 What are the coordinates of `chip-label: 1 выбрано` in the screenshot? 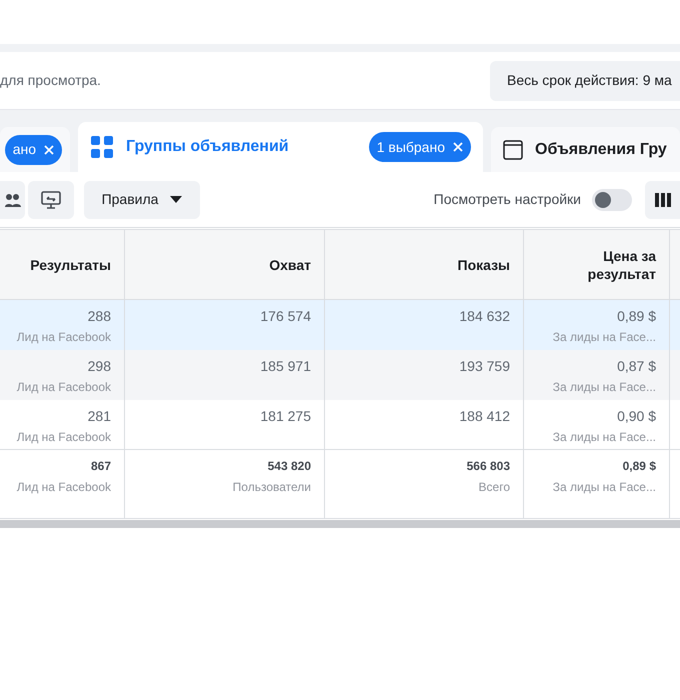 It's located at (410, 147).